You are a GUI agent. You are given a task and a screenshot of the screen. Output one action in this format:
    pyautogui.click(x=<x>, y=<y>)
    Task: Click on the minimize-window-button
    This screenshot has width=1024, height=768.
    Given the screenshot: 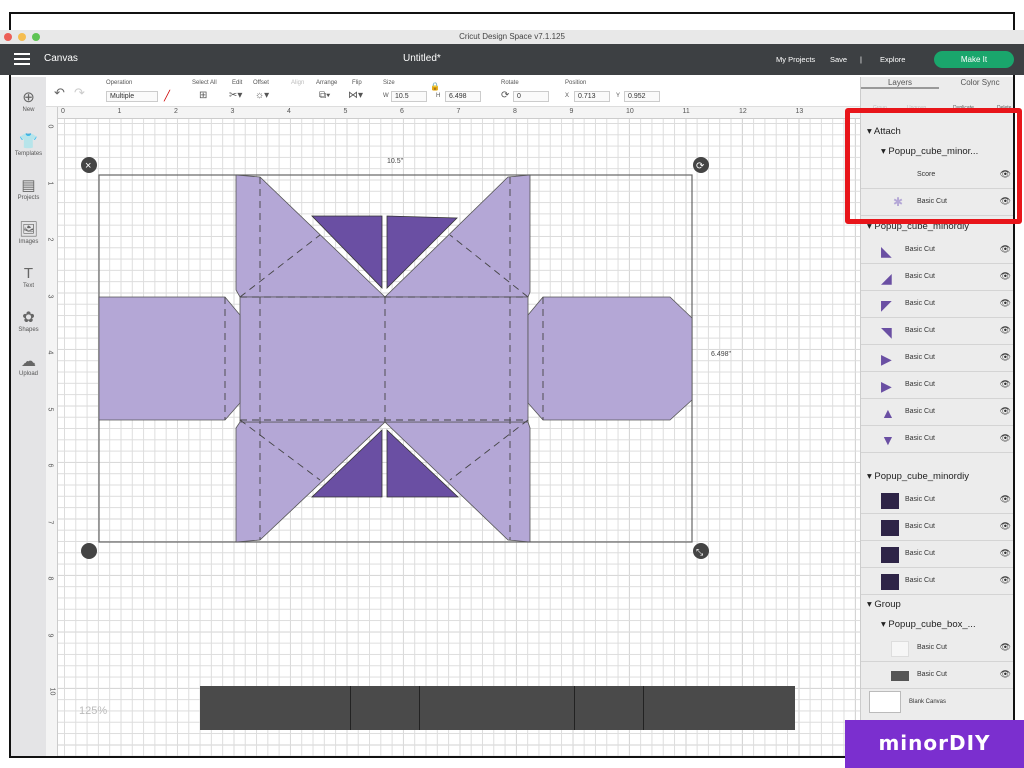 What is the action you would take?
    pyautogui.click(x=22, y=37)
    